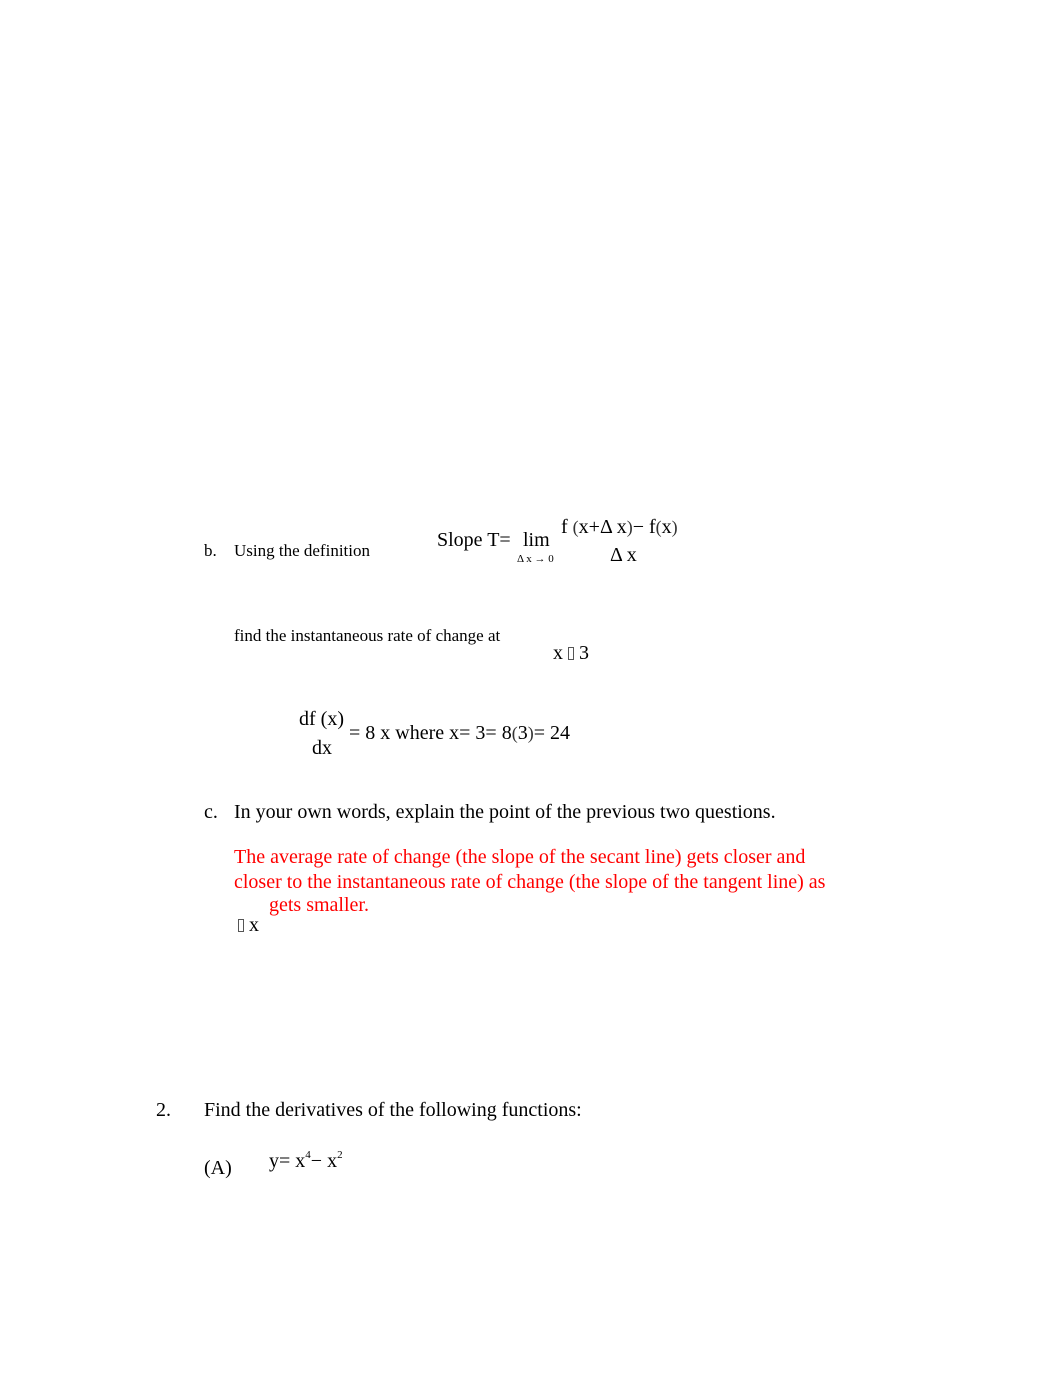  I want to click on evaluation-three: 3, so click(522, 733).